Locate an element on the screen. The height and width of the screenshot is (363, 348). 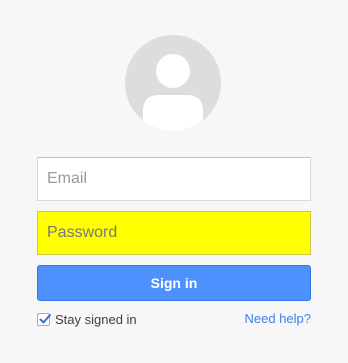
avatar is located at coordinates (173, 83).